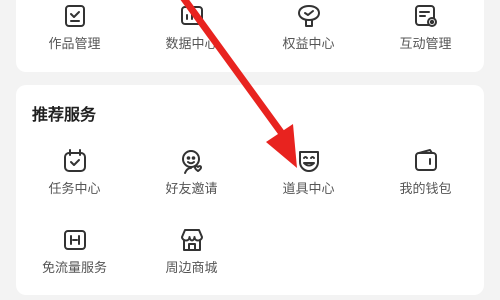  I want to click on wallet-label: 我的钱包, so click(425, 189).